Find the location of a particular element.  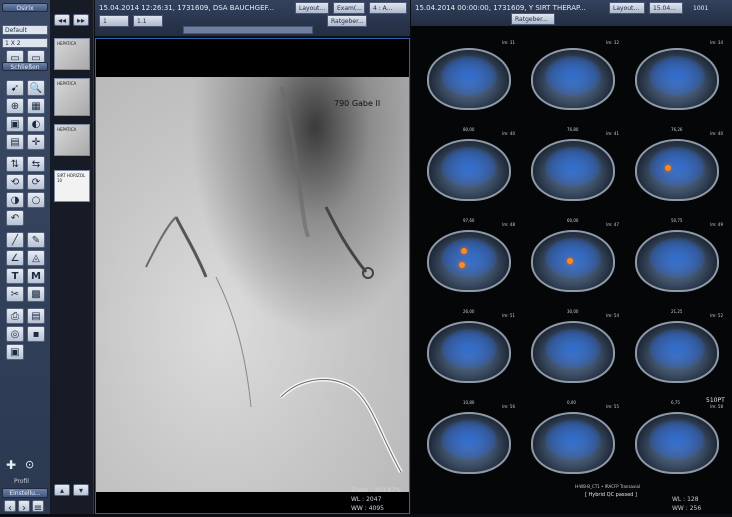

magnifier-icon: ⊕ is located at coordinates (15, 106).